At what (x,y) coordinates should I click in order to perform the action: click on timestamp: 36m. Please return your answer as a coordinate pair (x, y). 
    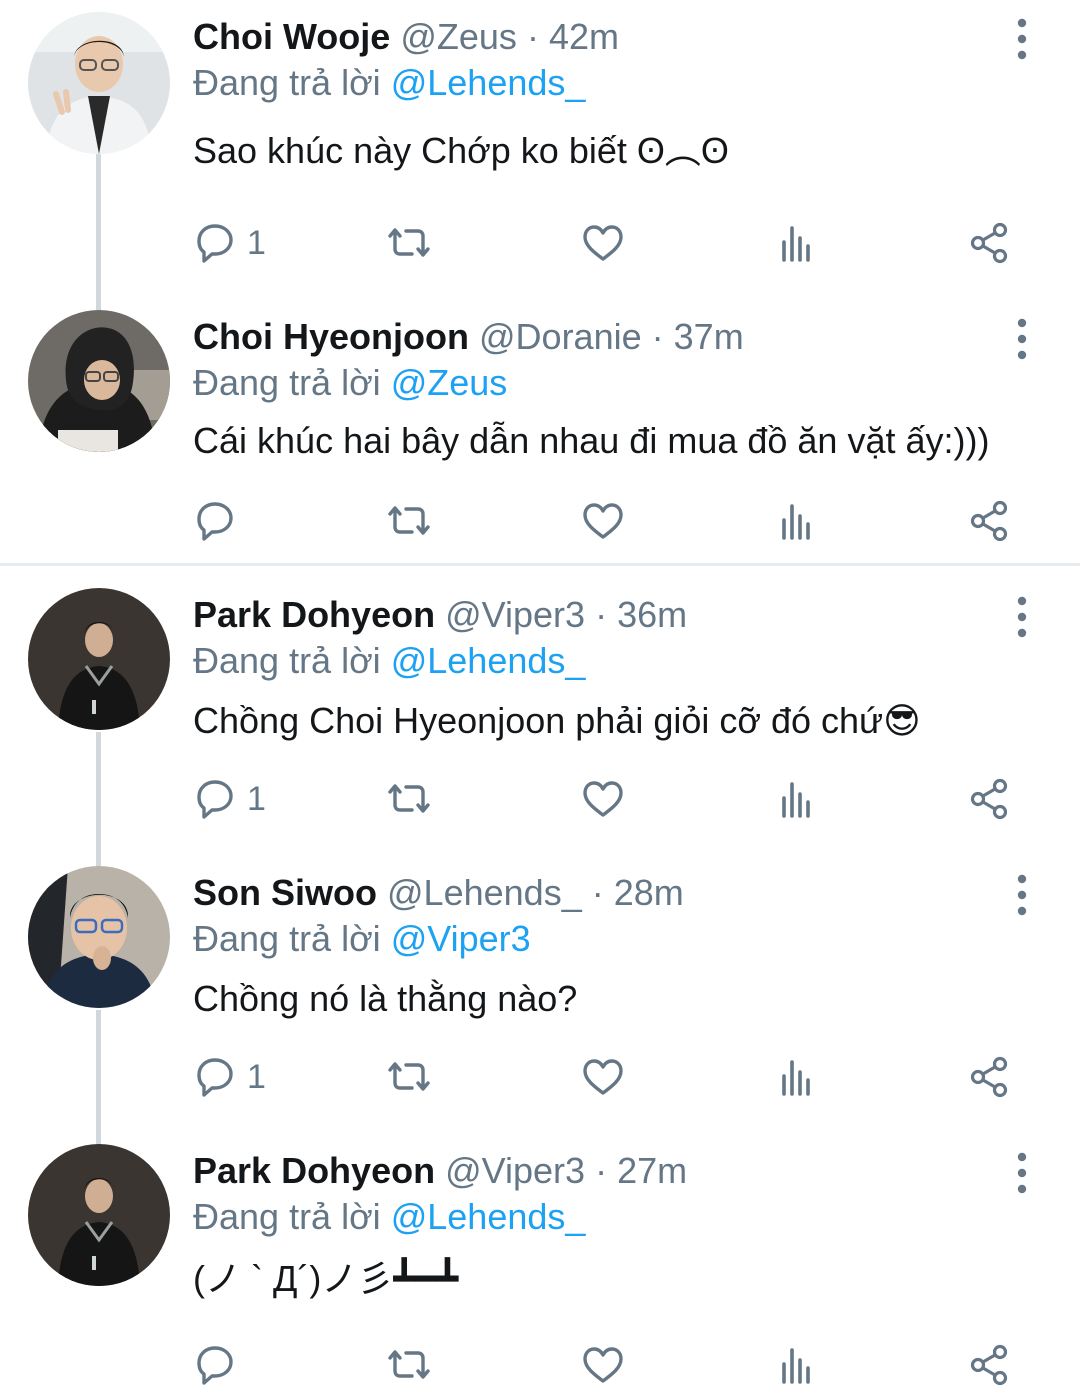
    Looking at the image, I should click on (652, 614).